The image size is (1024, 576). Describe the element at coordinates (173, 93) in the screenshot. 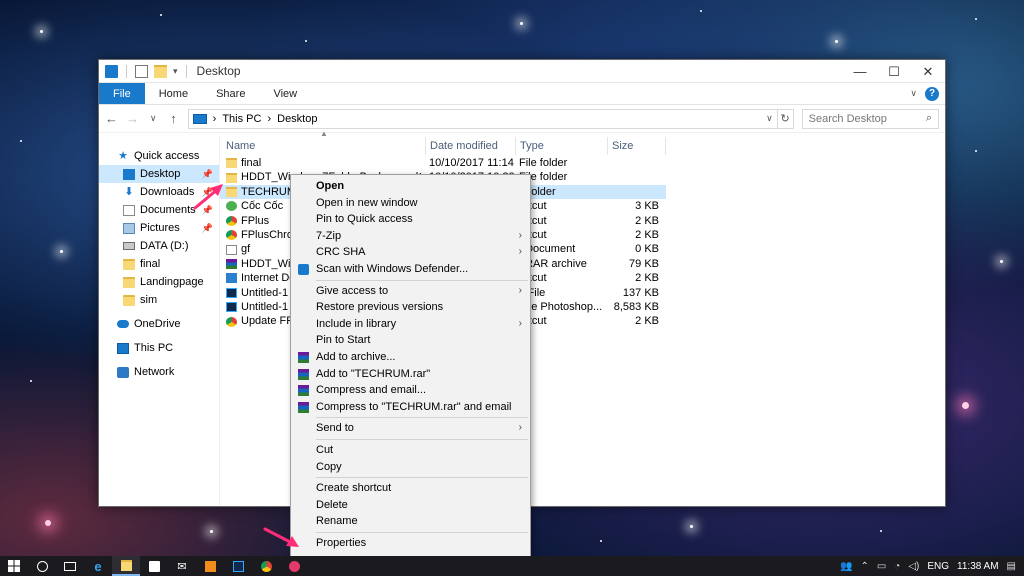

I see `tab-home: Home` at that location.